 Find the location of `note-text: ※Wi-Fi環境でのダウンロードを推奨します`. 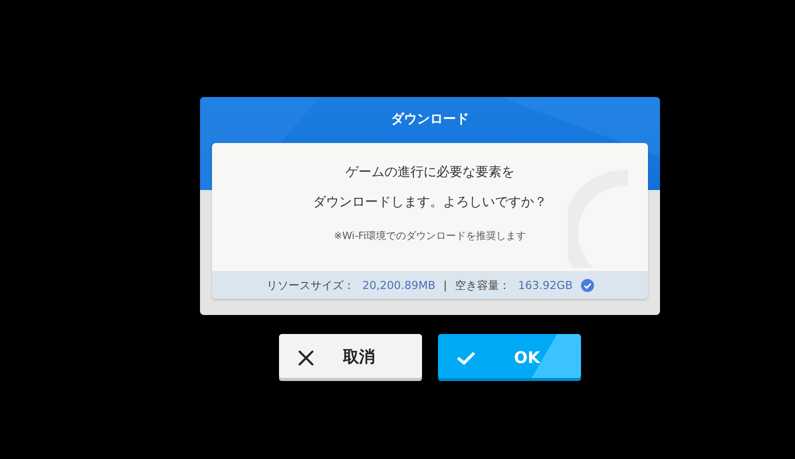

note-text: ※Wi-Fi環境でのダウンロードを推奨します is located at coordinates (430, 236).